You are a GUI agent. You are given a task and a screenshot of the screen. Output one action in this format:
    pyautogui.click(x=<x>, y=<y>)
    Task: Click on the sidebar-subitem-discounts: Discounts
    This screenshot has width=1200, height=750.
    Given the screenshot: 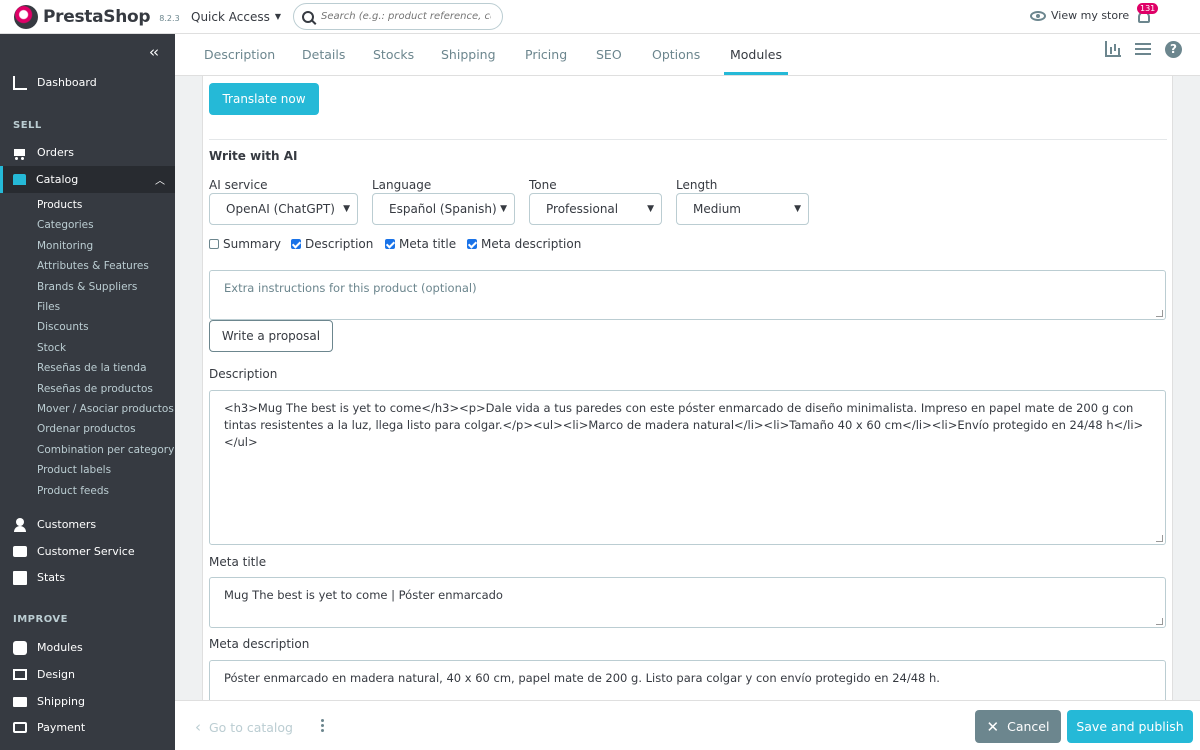 What is the action you would take?
    pyautogui.click(x=63, y=327)
    